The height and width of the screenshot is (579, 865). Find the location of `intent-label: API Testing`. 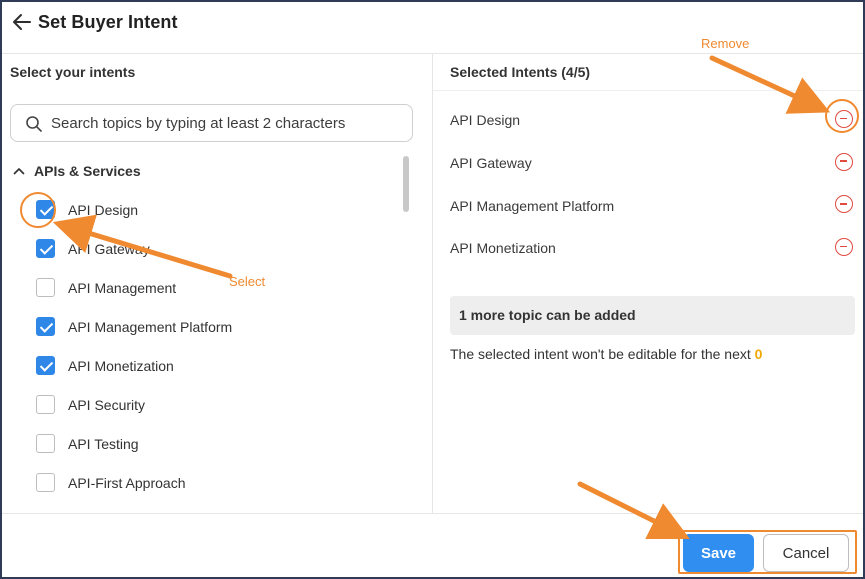

intent-label: API Testing is located at coordinates (103, 443).